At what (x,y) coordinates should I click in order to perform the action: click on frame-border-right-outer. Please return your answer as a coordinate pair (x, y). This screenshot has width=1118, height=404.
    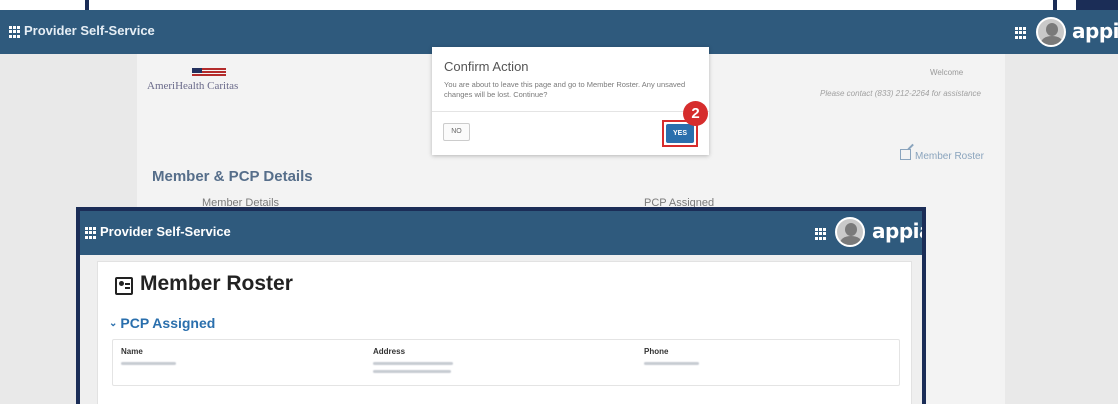
    Looking at the image, I should click on (1097, 5).